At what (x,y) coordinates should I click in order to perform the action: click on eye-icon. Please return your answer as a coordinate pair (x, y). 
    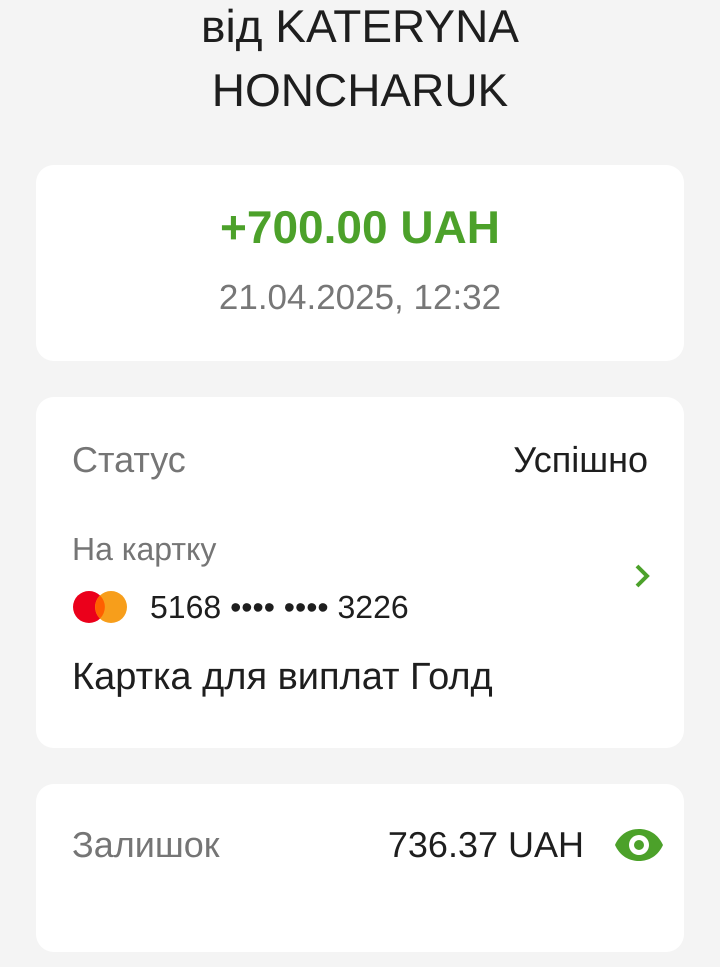
    Looking at the image, I should click on (639, 845).